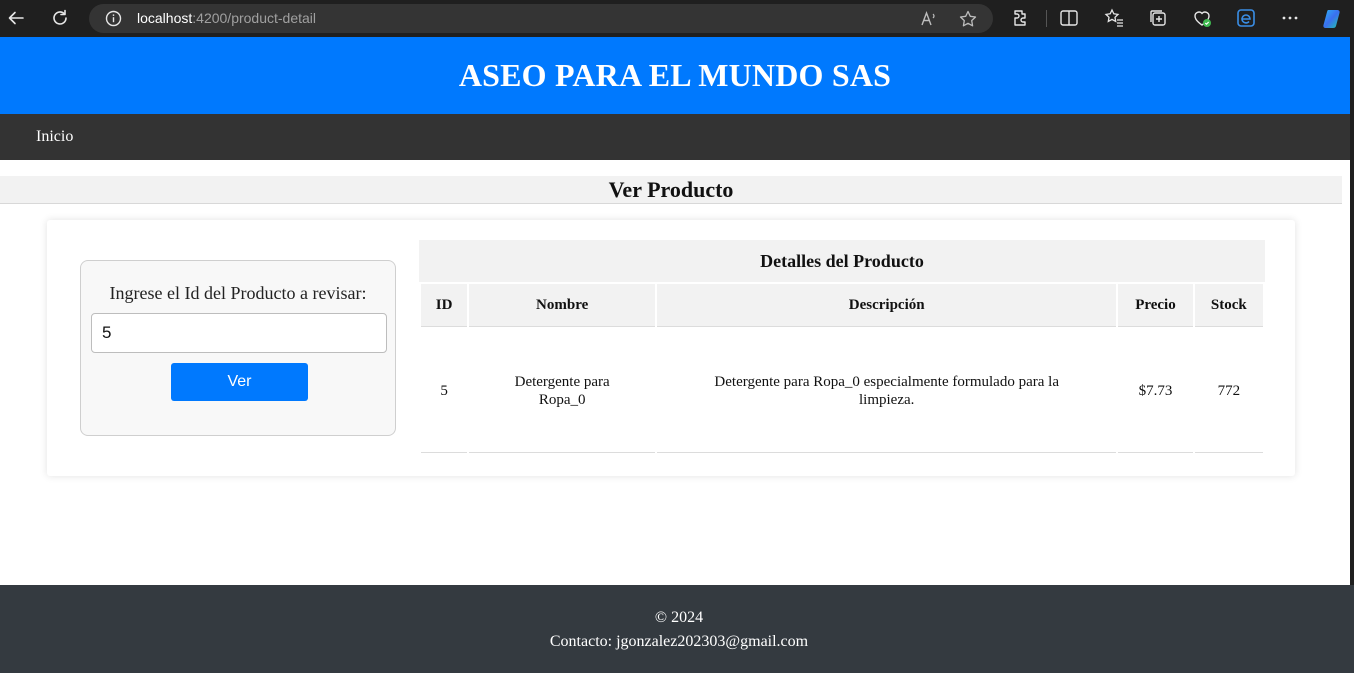 The width and height of the screenshot is (1354, 673). I want to click on url-host: localhost, so click(165, 18).